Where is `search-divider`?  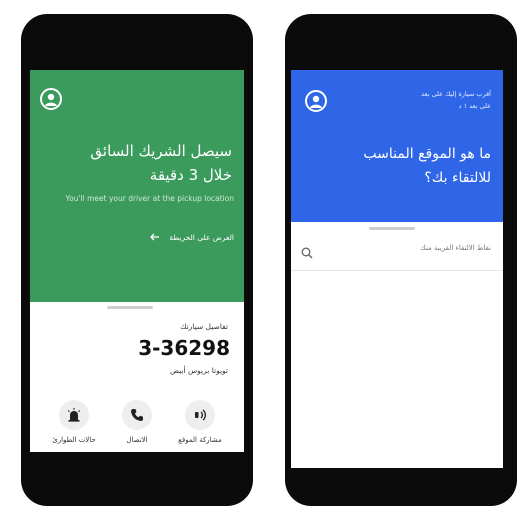
search-divider is located at coordinates (397, 270).